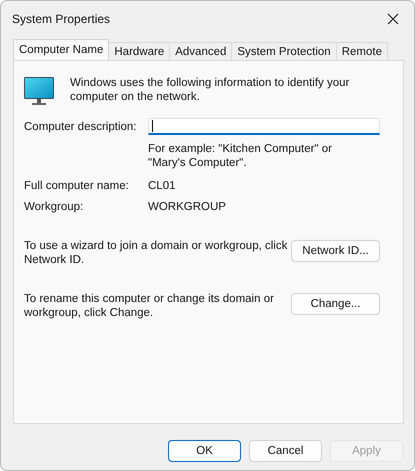 The width and height of the screenshot is (415, 471). What do you see at coordinates (240, 156) in the screenshot?
I see `hint-text: For example: "Kitchen Computer" or "Mary's Computer".` at bounding box center [240, 156].